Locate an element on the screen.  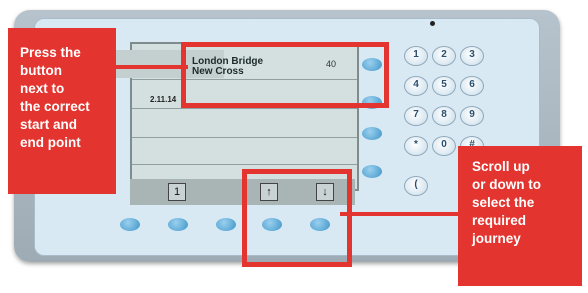
keypad-key: 3 is located at coordinates (472, 56).